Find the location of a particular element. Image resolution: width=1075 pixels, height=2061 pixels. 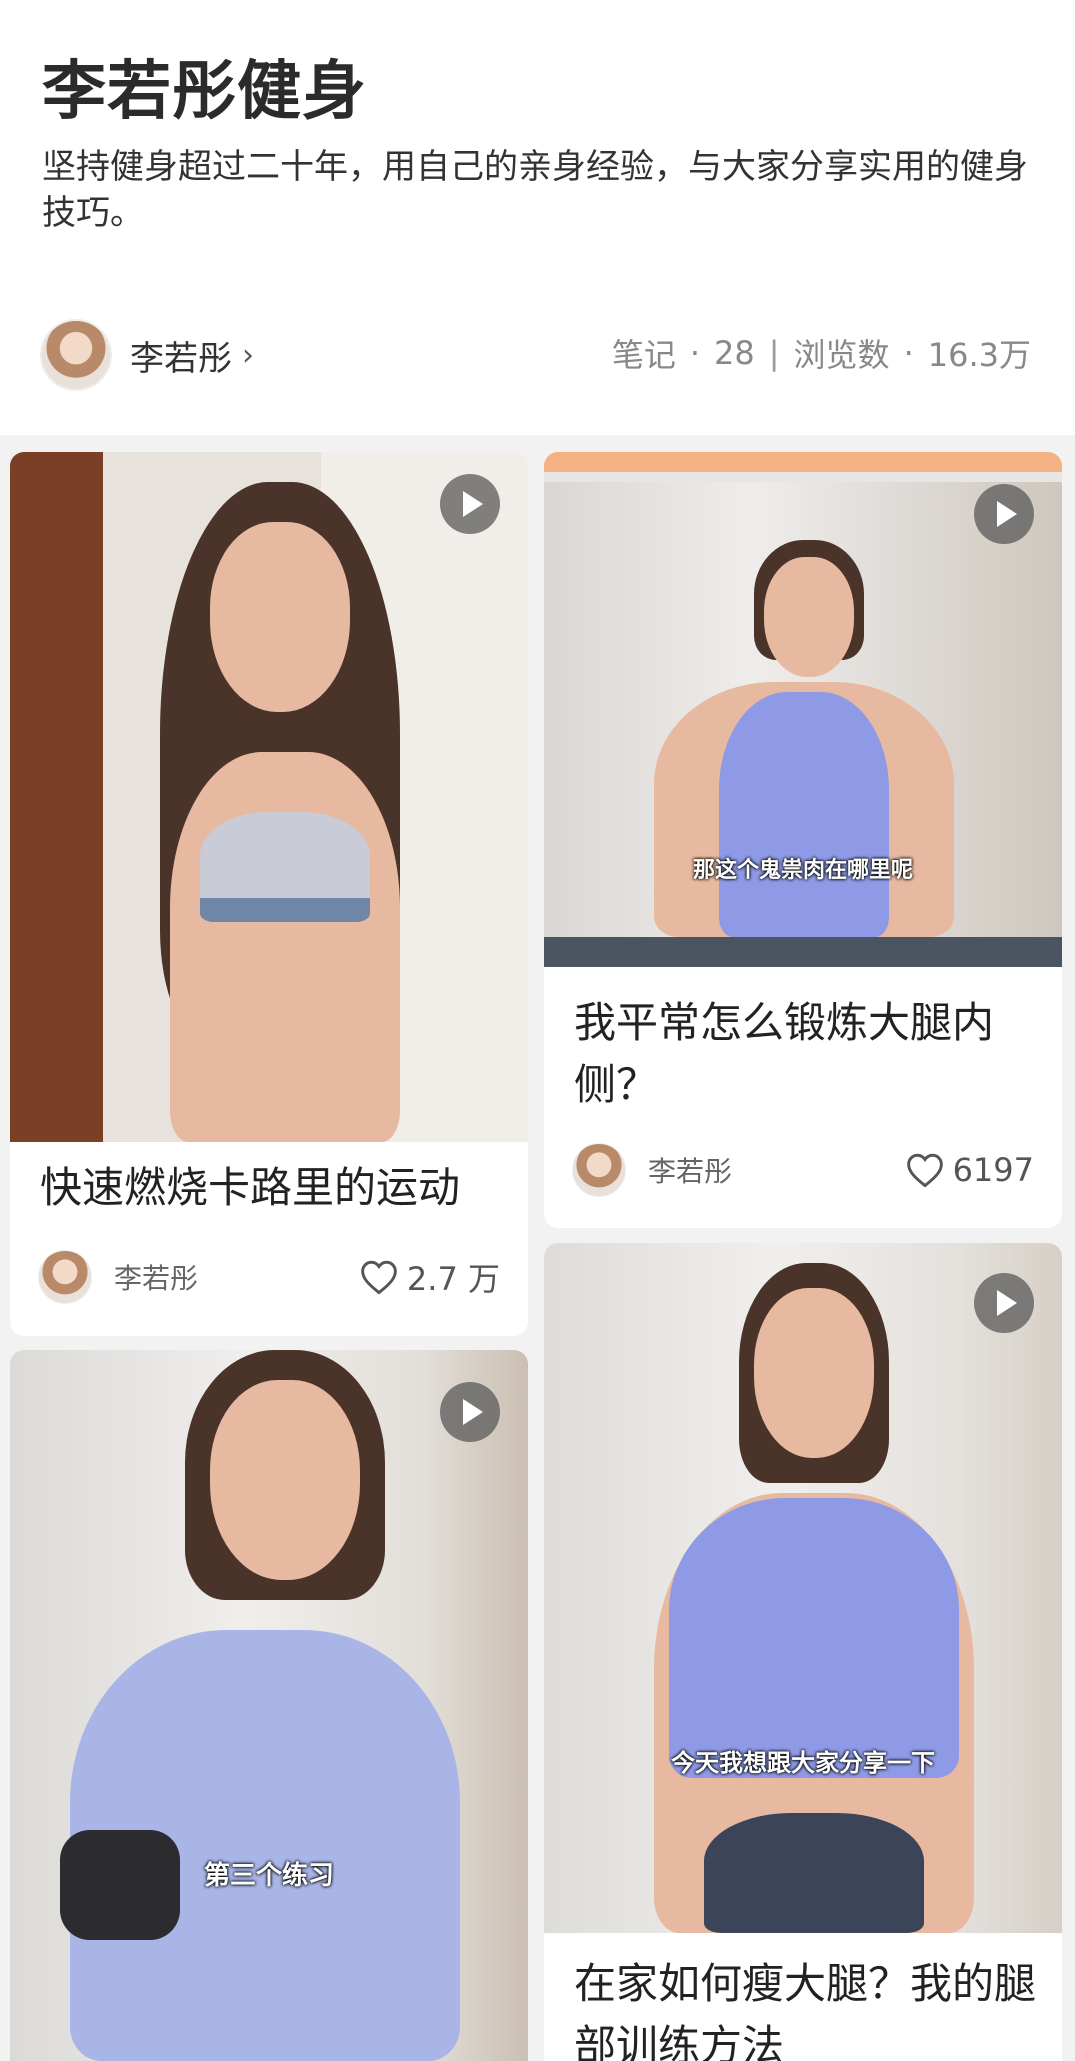

video-frame: 那这个鬼祟肉在哪里呢 is located at coordinates (803, 709).